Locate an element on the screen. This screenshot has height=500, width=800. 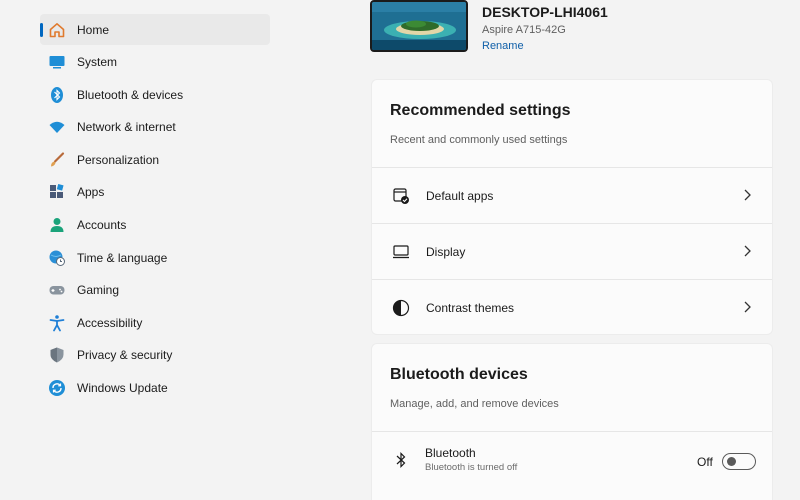
sidebar-item-personalization: Personalization is located at coordinates (155, 159).